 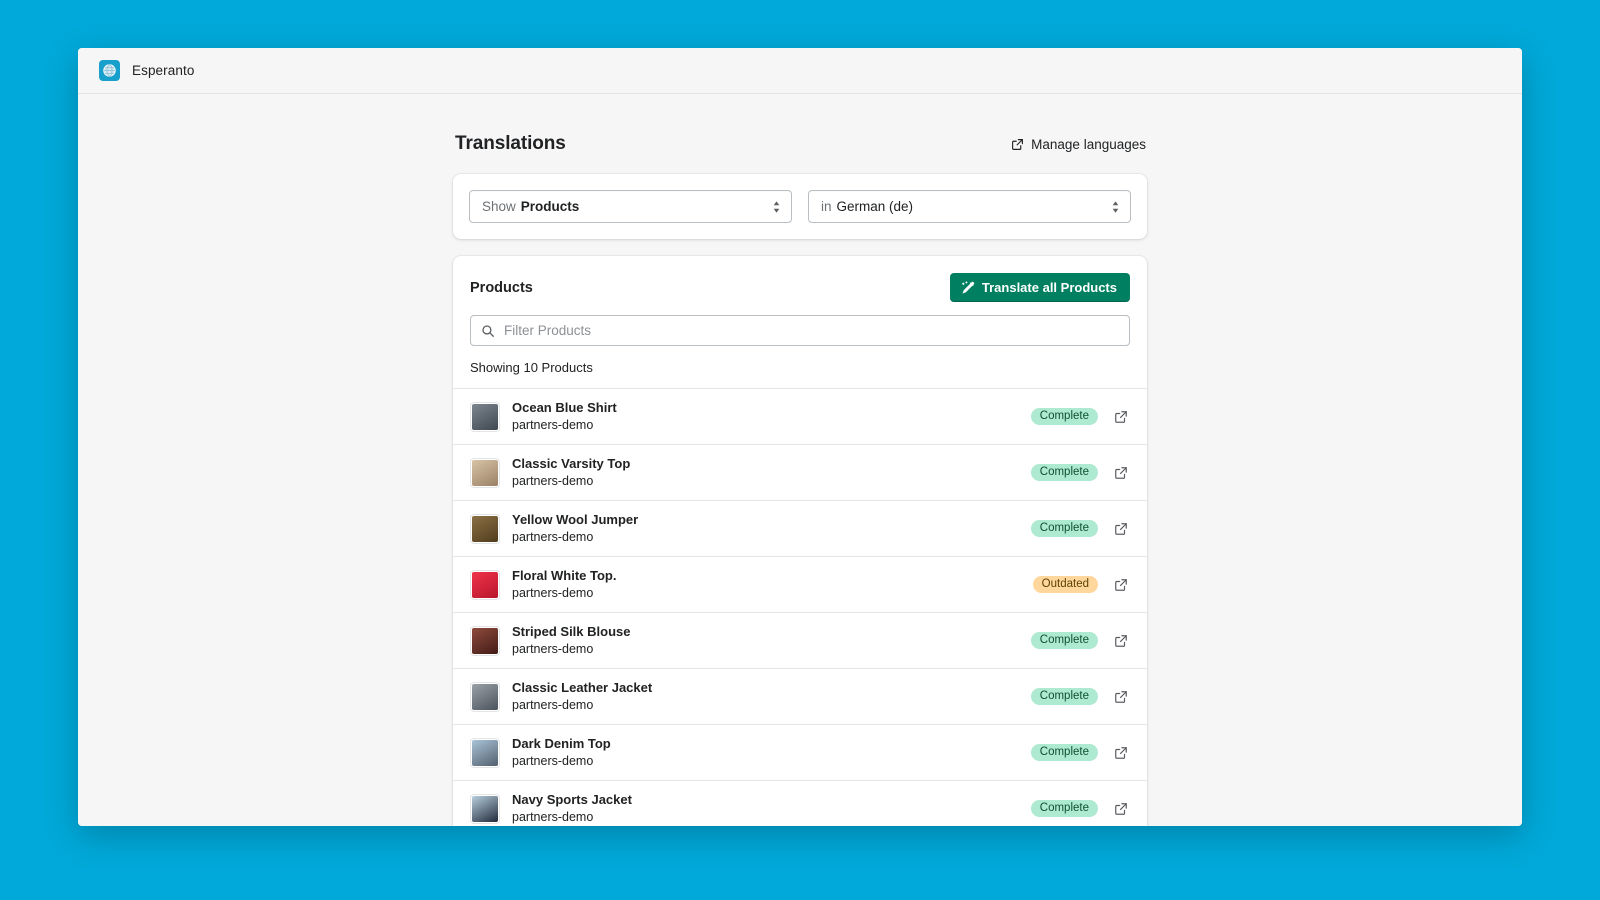 I want to click on table-row: Yellow Wool Jumper partners-demo Complete, so click(x=800, y=529).